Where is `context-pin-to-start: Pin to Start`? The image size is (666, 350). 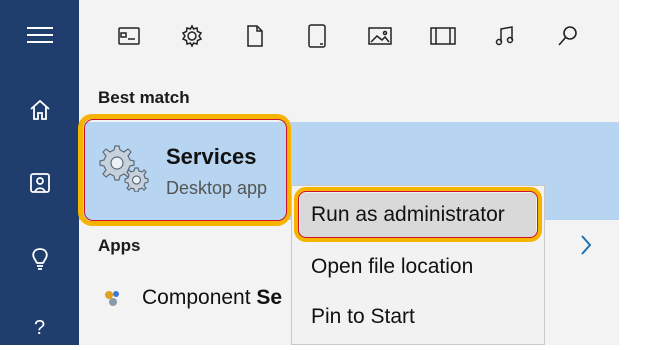
context-pin-to-start: Pin to Start is located at coordinates (363, 317).